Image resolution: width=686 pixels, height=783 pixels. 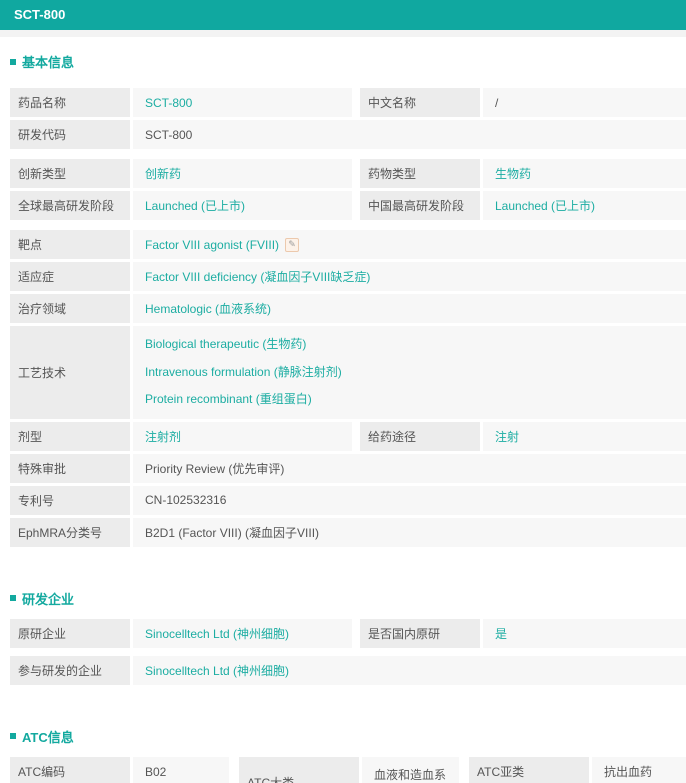 I want to click on table-row-participants: 参与研发的企业 Sinocelltech Ltd (神州细胞), so click(x=348, y=670).